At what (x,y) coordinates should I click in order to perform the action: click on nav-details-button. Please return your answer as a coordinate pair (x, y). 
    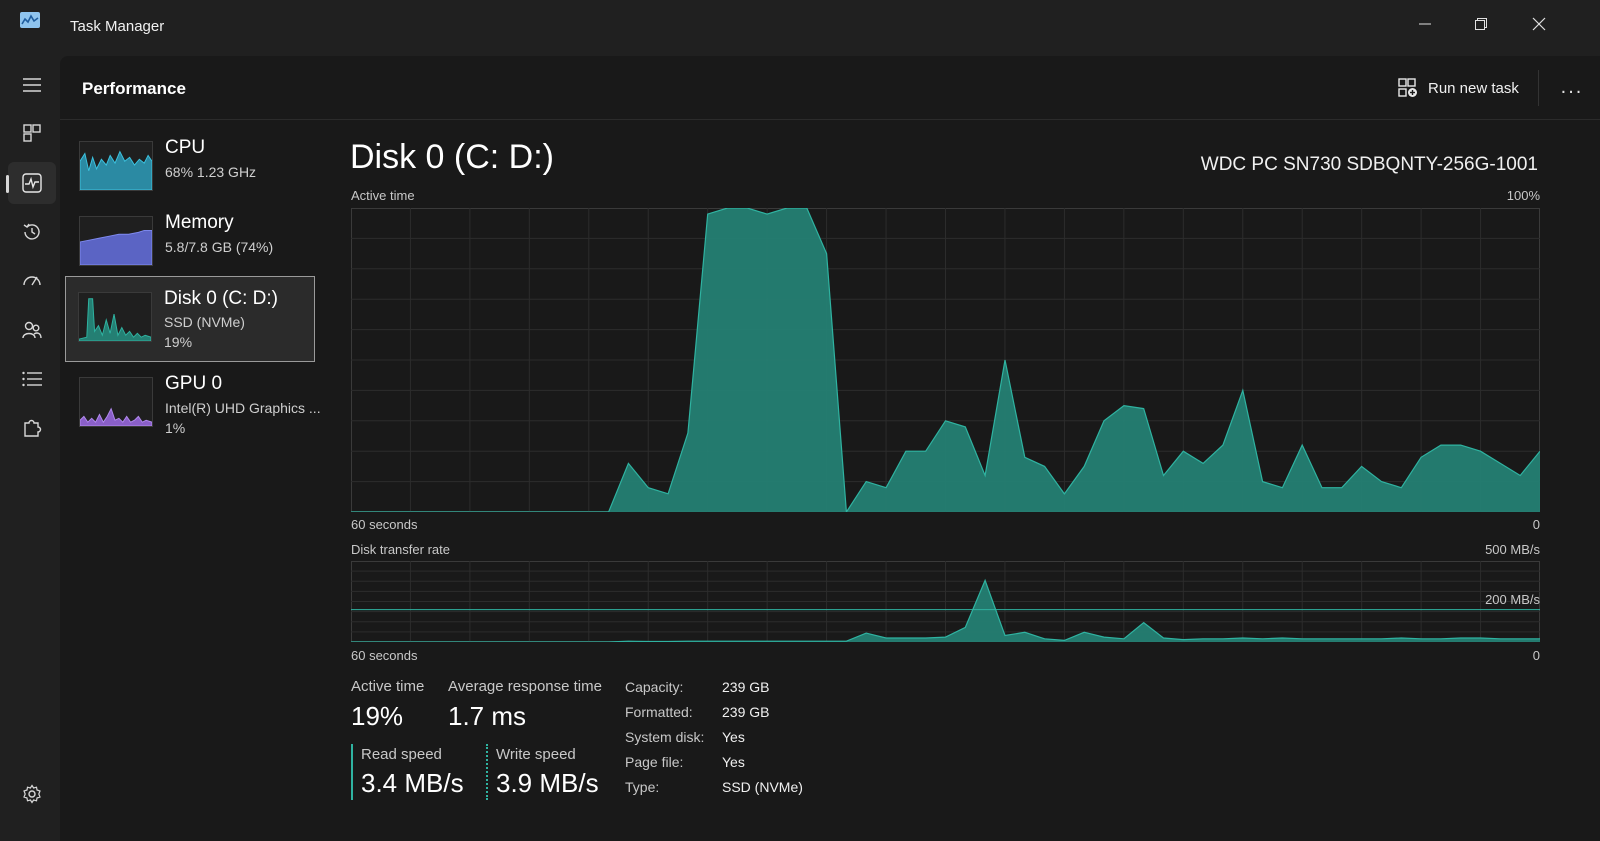
    Looking at the image, I should click on (32, 379).